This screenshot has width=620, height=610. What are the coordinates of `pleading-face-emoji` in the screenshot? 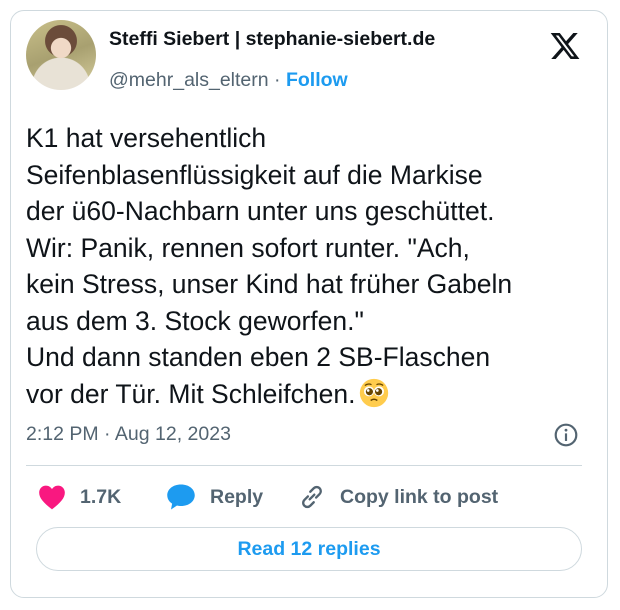 It's located at (374, 392).